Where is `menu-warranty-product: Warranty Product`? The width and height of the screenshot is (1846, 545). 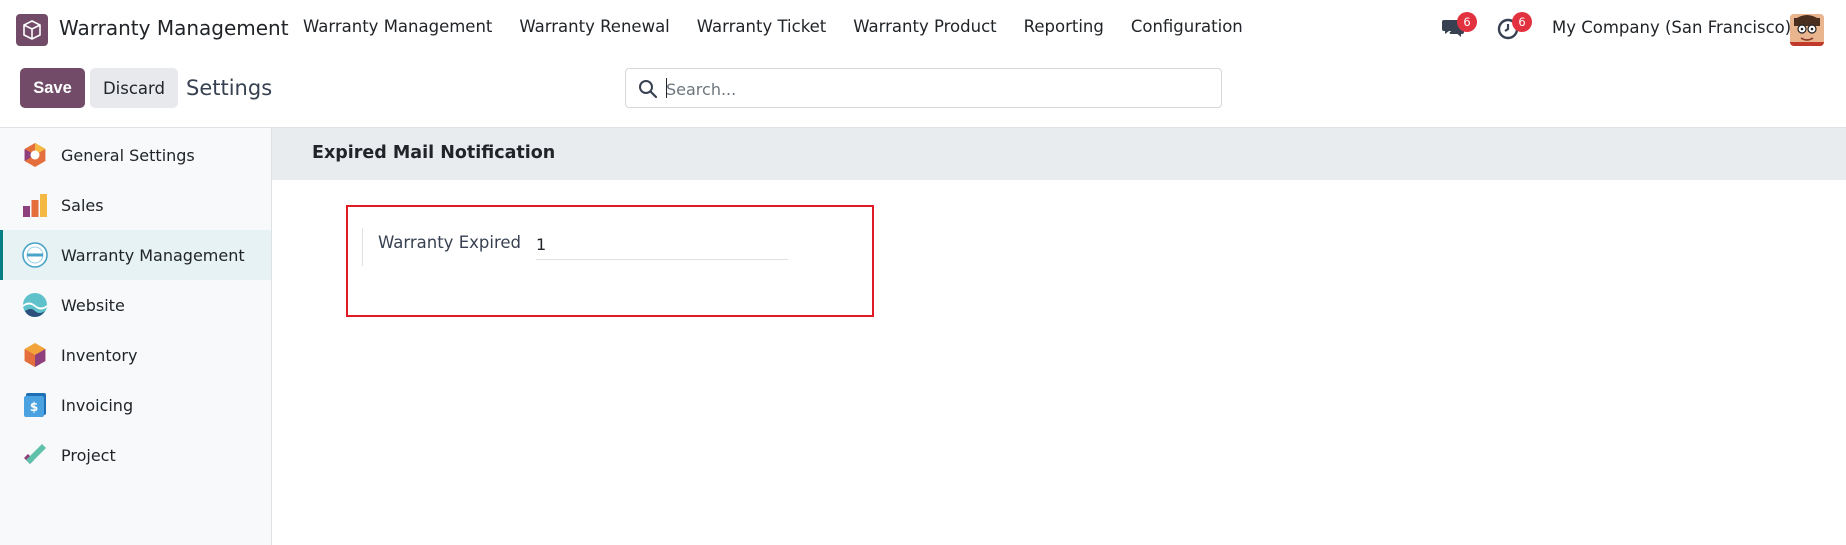
menu-warranty-product: Warranty Product is located at coordinates (924, 26).